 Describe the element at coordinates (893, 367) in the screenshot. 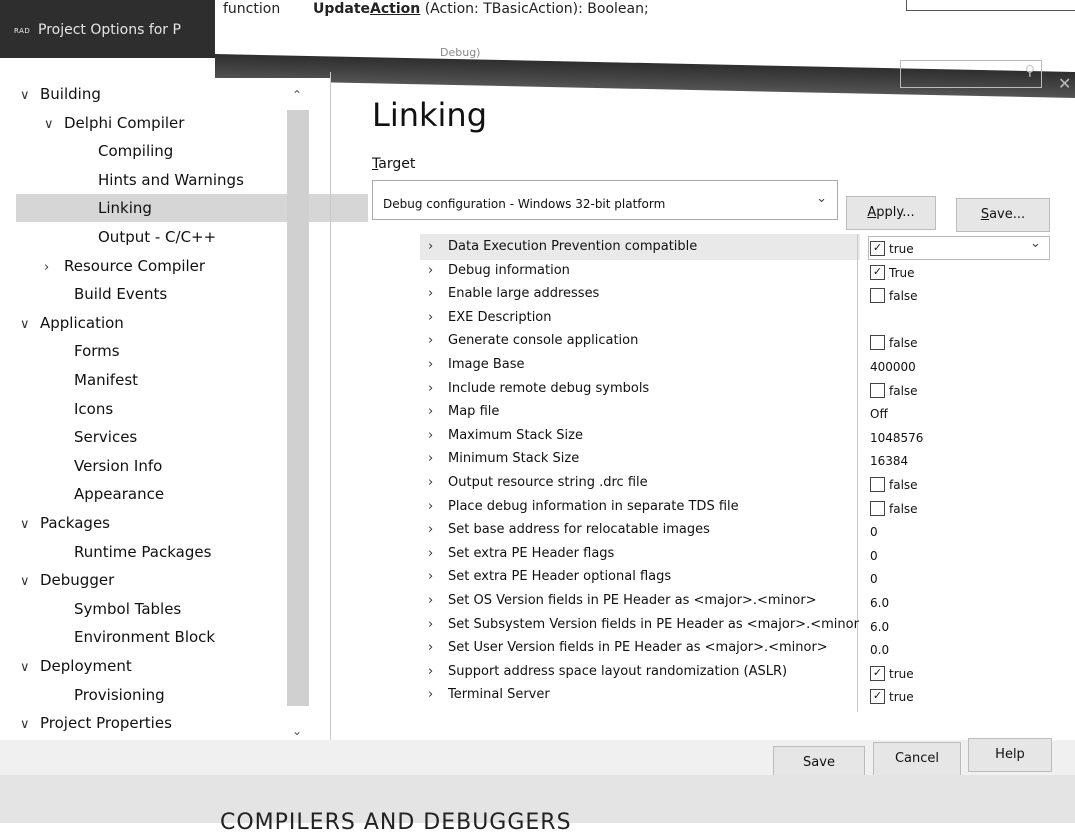

I see `property-value: 400000` at that location.